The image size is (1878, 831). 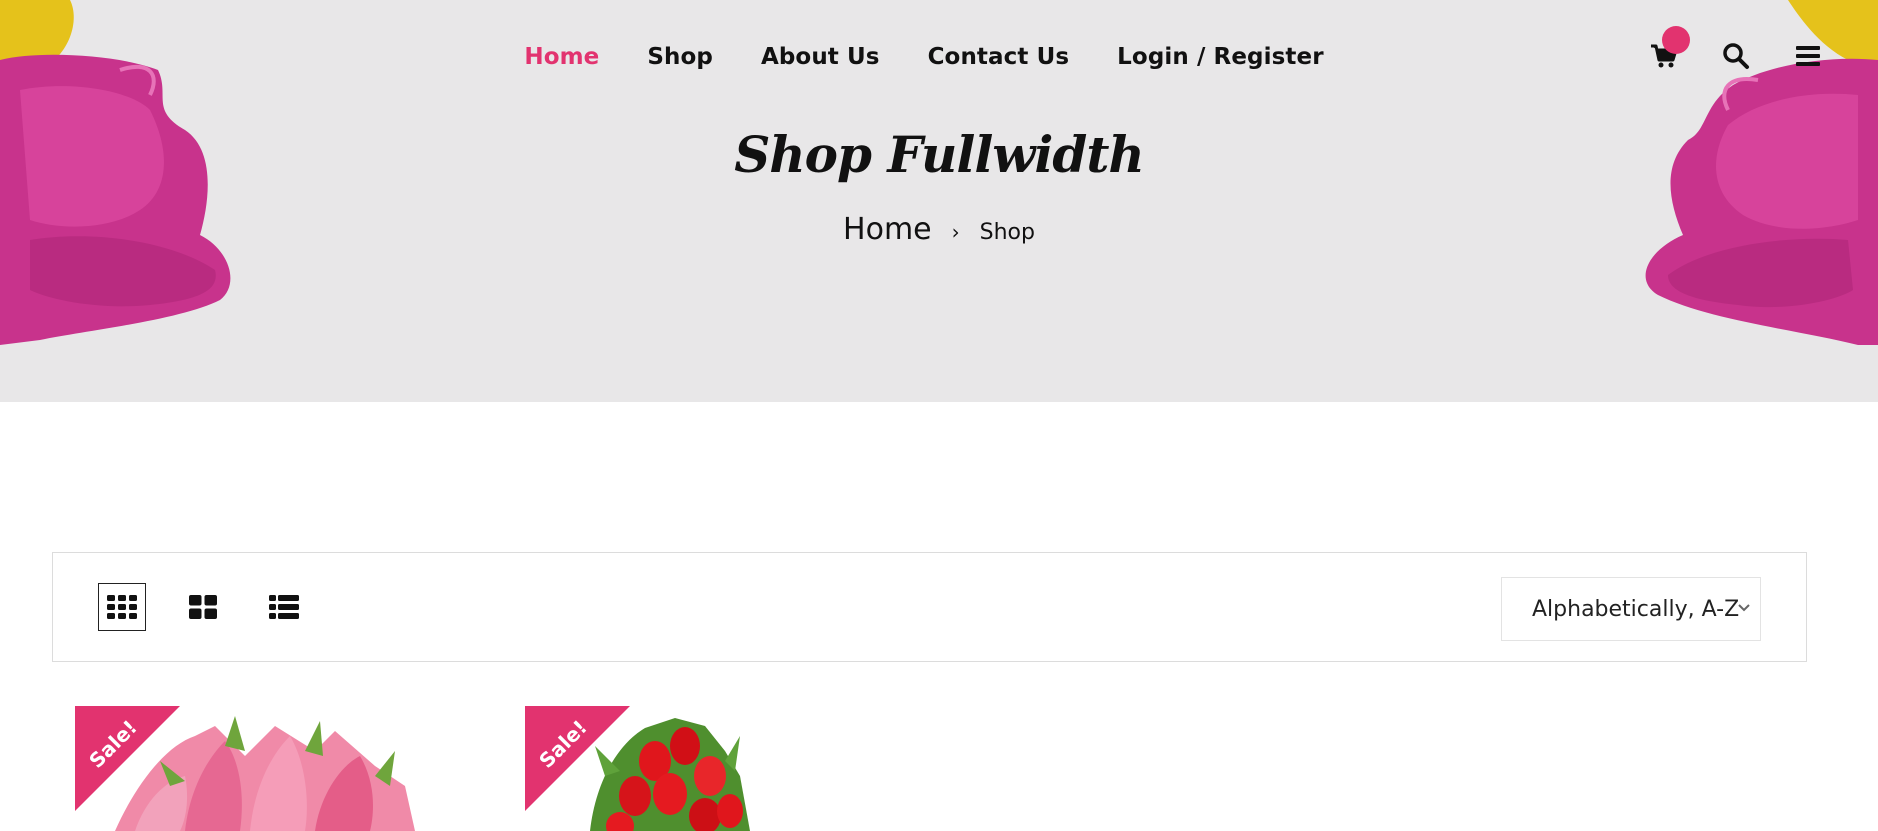 I want to click on grid-small-icon, so click(x=122, y=607).